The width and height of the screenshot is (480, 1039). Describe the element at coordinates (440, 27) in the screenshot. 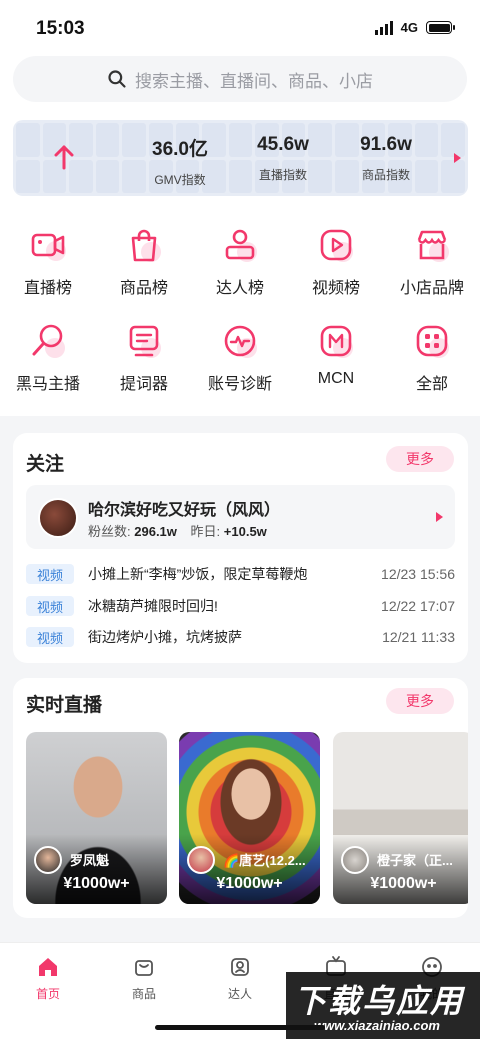

I see `battery-icon` at that location.